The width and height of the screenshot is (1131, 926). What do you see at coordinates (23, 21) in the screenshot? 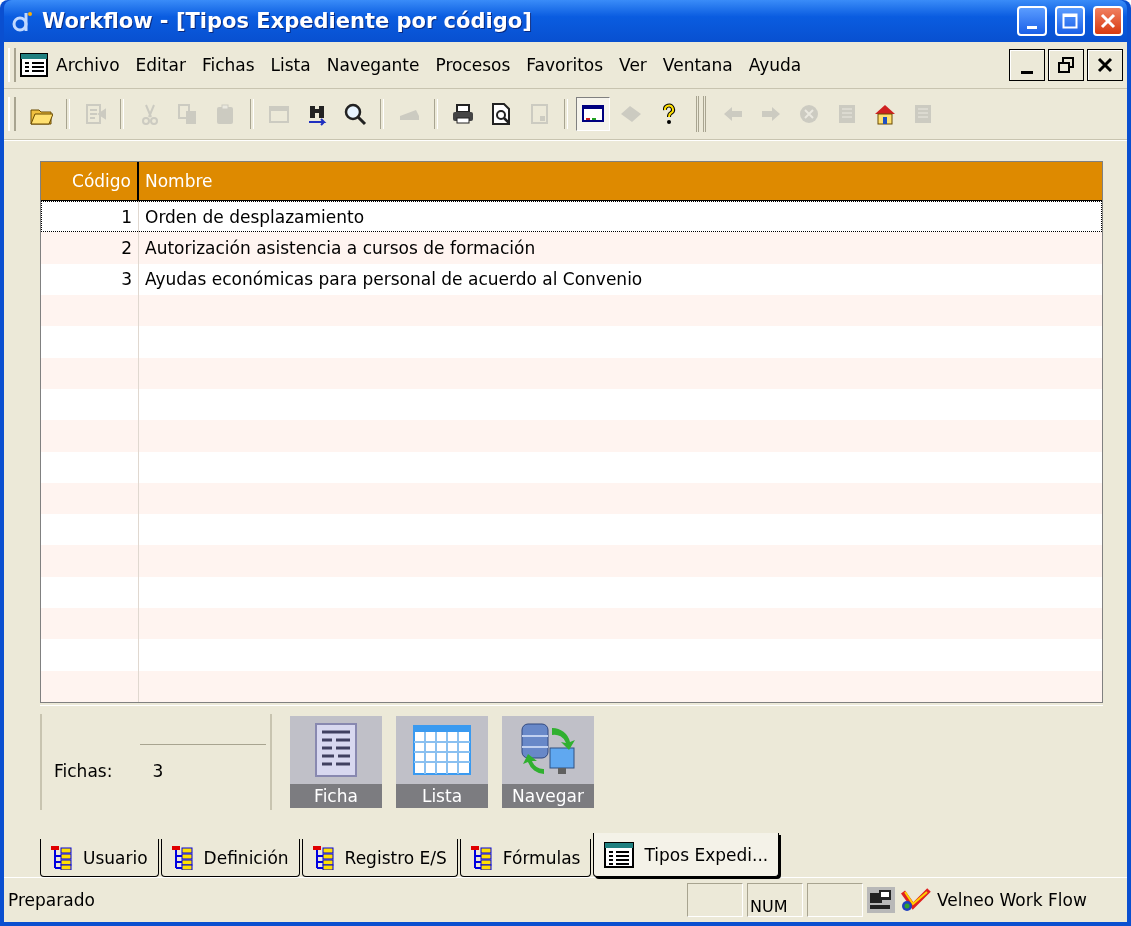
I see `app-icon` at bounding box center [23, 21].